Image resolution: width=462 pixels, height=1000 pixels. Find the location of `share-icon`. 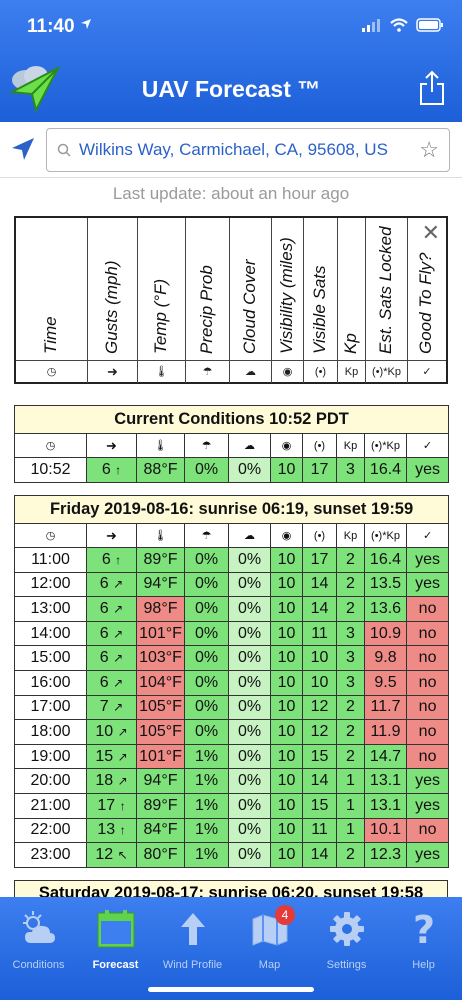

share-icon is located at coordinates (432, 88).